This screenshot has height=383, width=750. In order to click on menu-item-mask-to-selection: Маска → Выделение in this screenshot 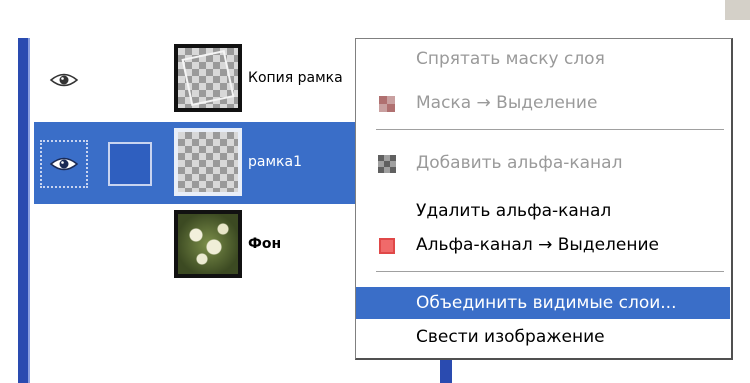, I will do `click(543, 103)`.